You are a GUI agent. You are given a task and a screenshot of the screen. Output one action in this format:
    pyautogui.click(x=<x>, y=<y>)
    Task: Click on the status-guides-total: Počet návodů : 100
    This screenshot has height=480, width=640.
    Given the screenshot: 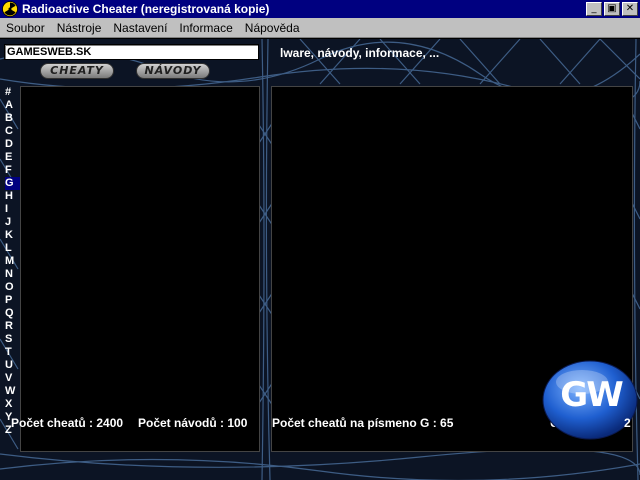 What is the action you would take?
    pyautogui.click(x=193, y=423)
    